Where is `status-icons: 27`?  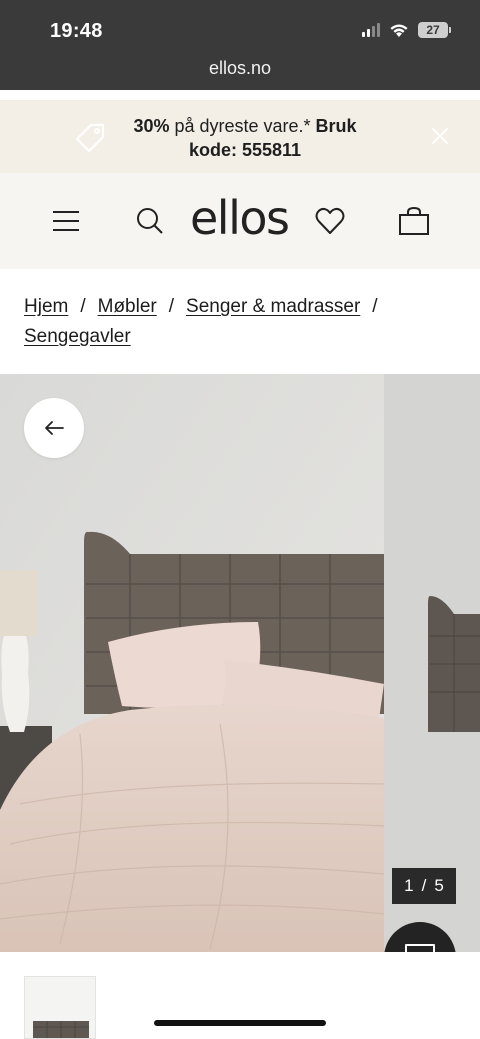 status-icons: 27 is located at coordinates (406, 30).